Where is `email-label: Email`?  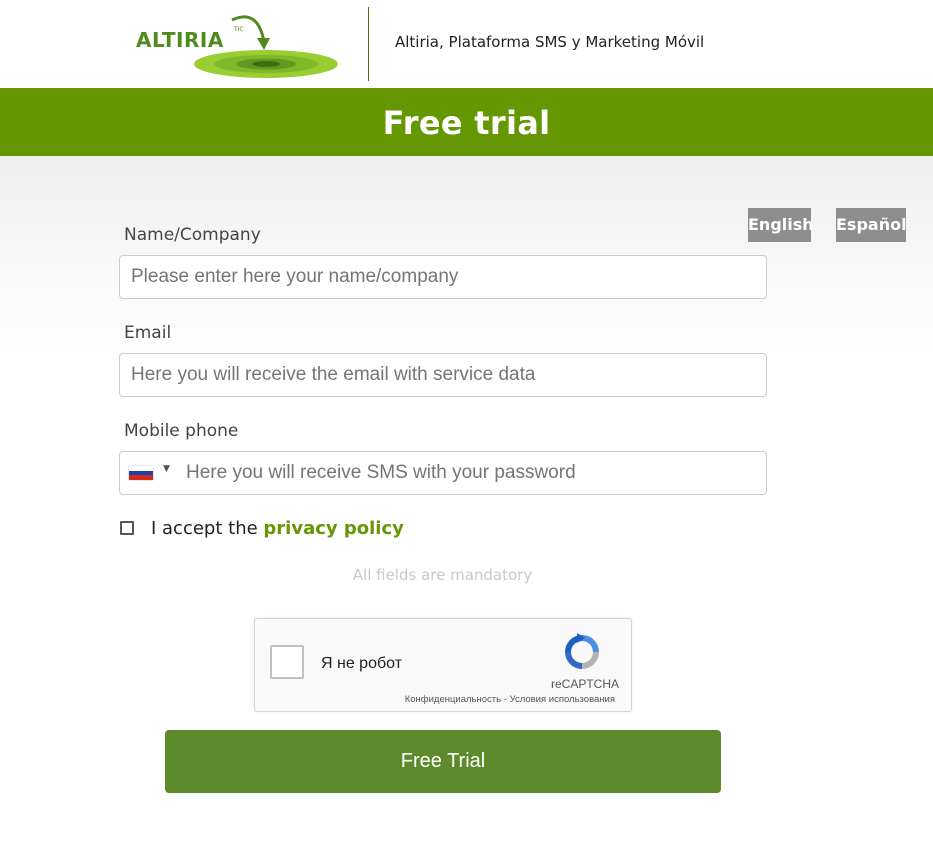 email-label: Email is located at coordinates (148, 333).